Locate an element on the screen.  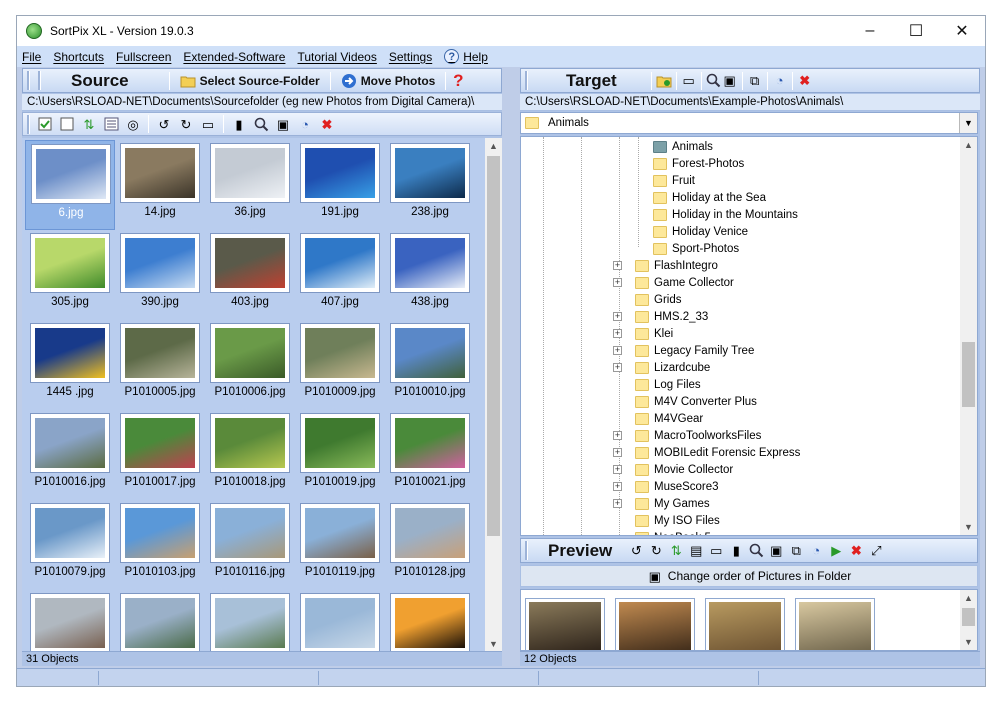
menu-file: File is located at coordinates (31, 57).